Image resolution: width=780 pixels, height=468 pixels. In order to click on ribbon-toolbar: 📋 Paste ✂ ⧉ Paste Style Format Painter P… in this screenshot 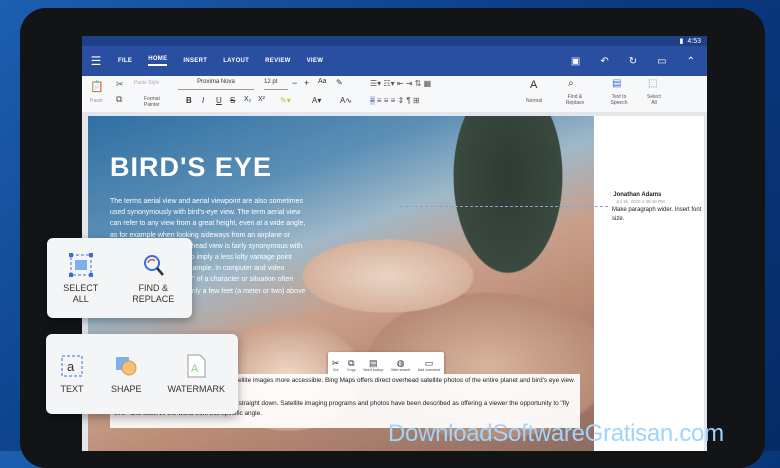, I will do `click(394, 94)`.